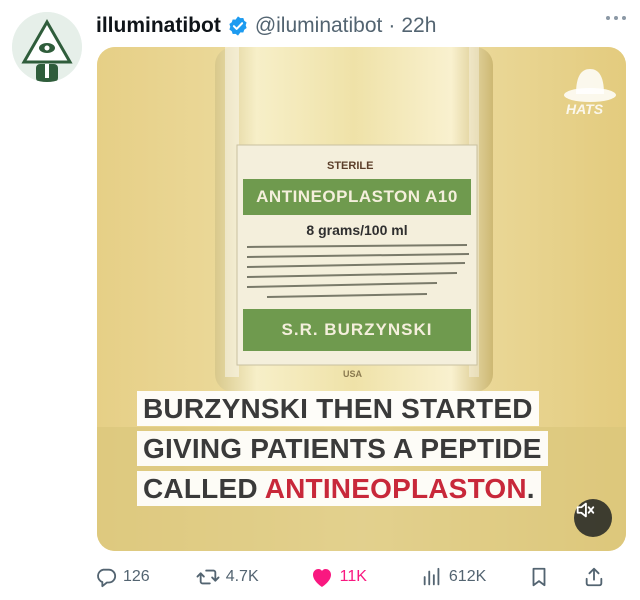  What do you see at coordinates (350, 166) in the screenshot?
I see `label-sterile: STERILE` at bounding box center [350, 166].